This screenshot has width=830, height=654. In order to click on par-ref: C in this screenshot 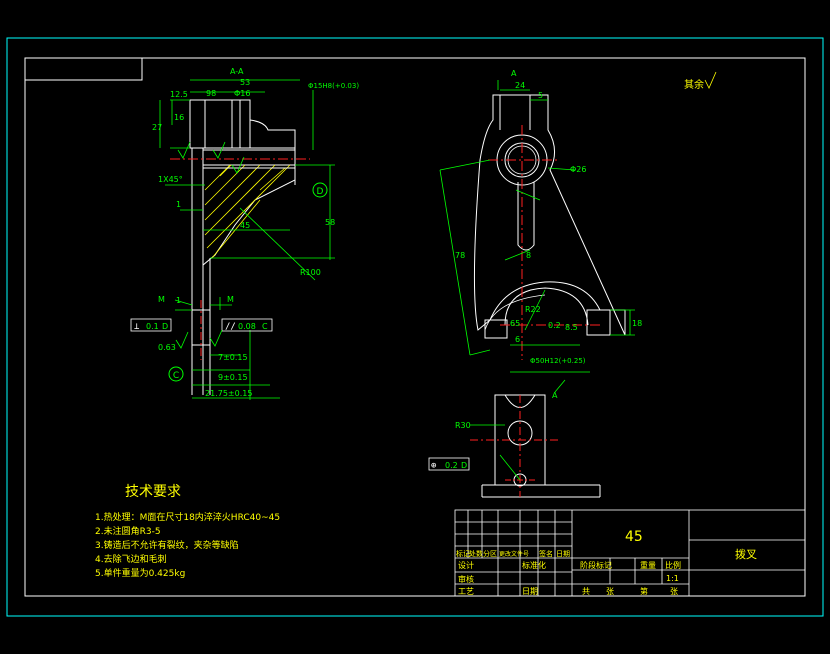, I will do `click(265, 326)`.